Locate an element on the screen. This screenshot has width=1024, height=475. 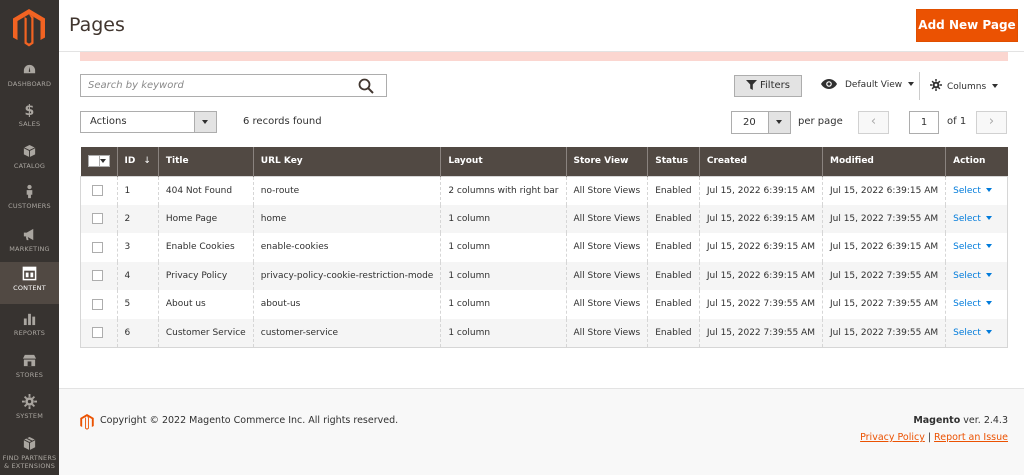
column-header-store-view: Store View is located at coordinates (606, 161).